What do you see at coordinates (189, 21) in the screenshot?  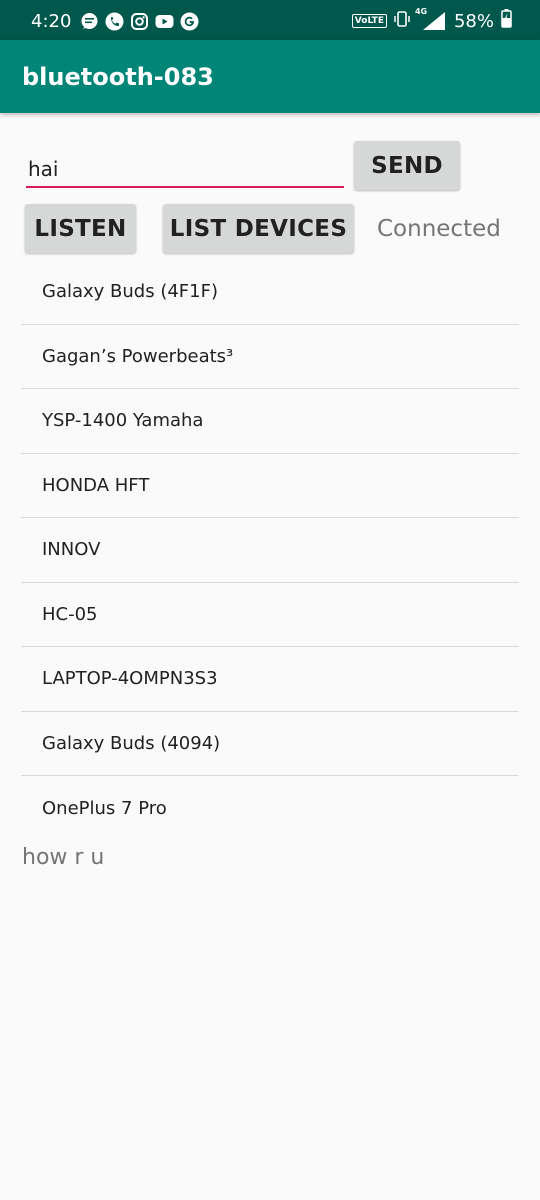 I see `google-icon` at bounding box center [189, 21].